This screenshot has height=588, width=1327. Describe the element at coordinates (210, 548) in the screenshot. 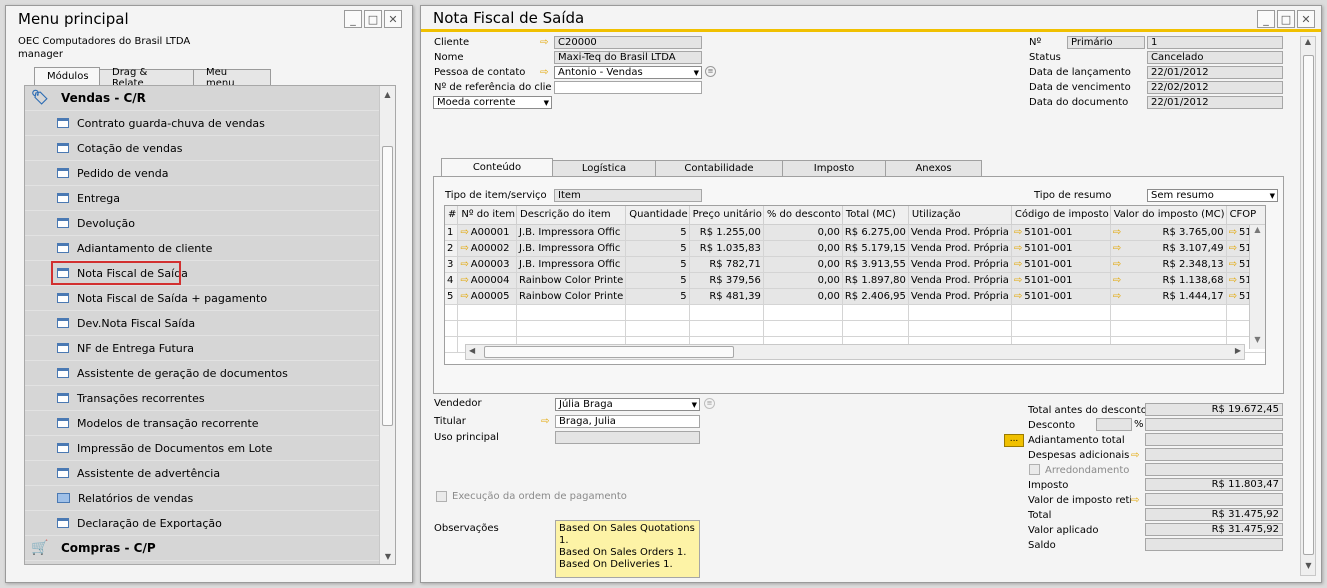

I see `group-compras: 🛒 Compras - C/P` at that location.